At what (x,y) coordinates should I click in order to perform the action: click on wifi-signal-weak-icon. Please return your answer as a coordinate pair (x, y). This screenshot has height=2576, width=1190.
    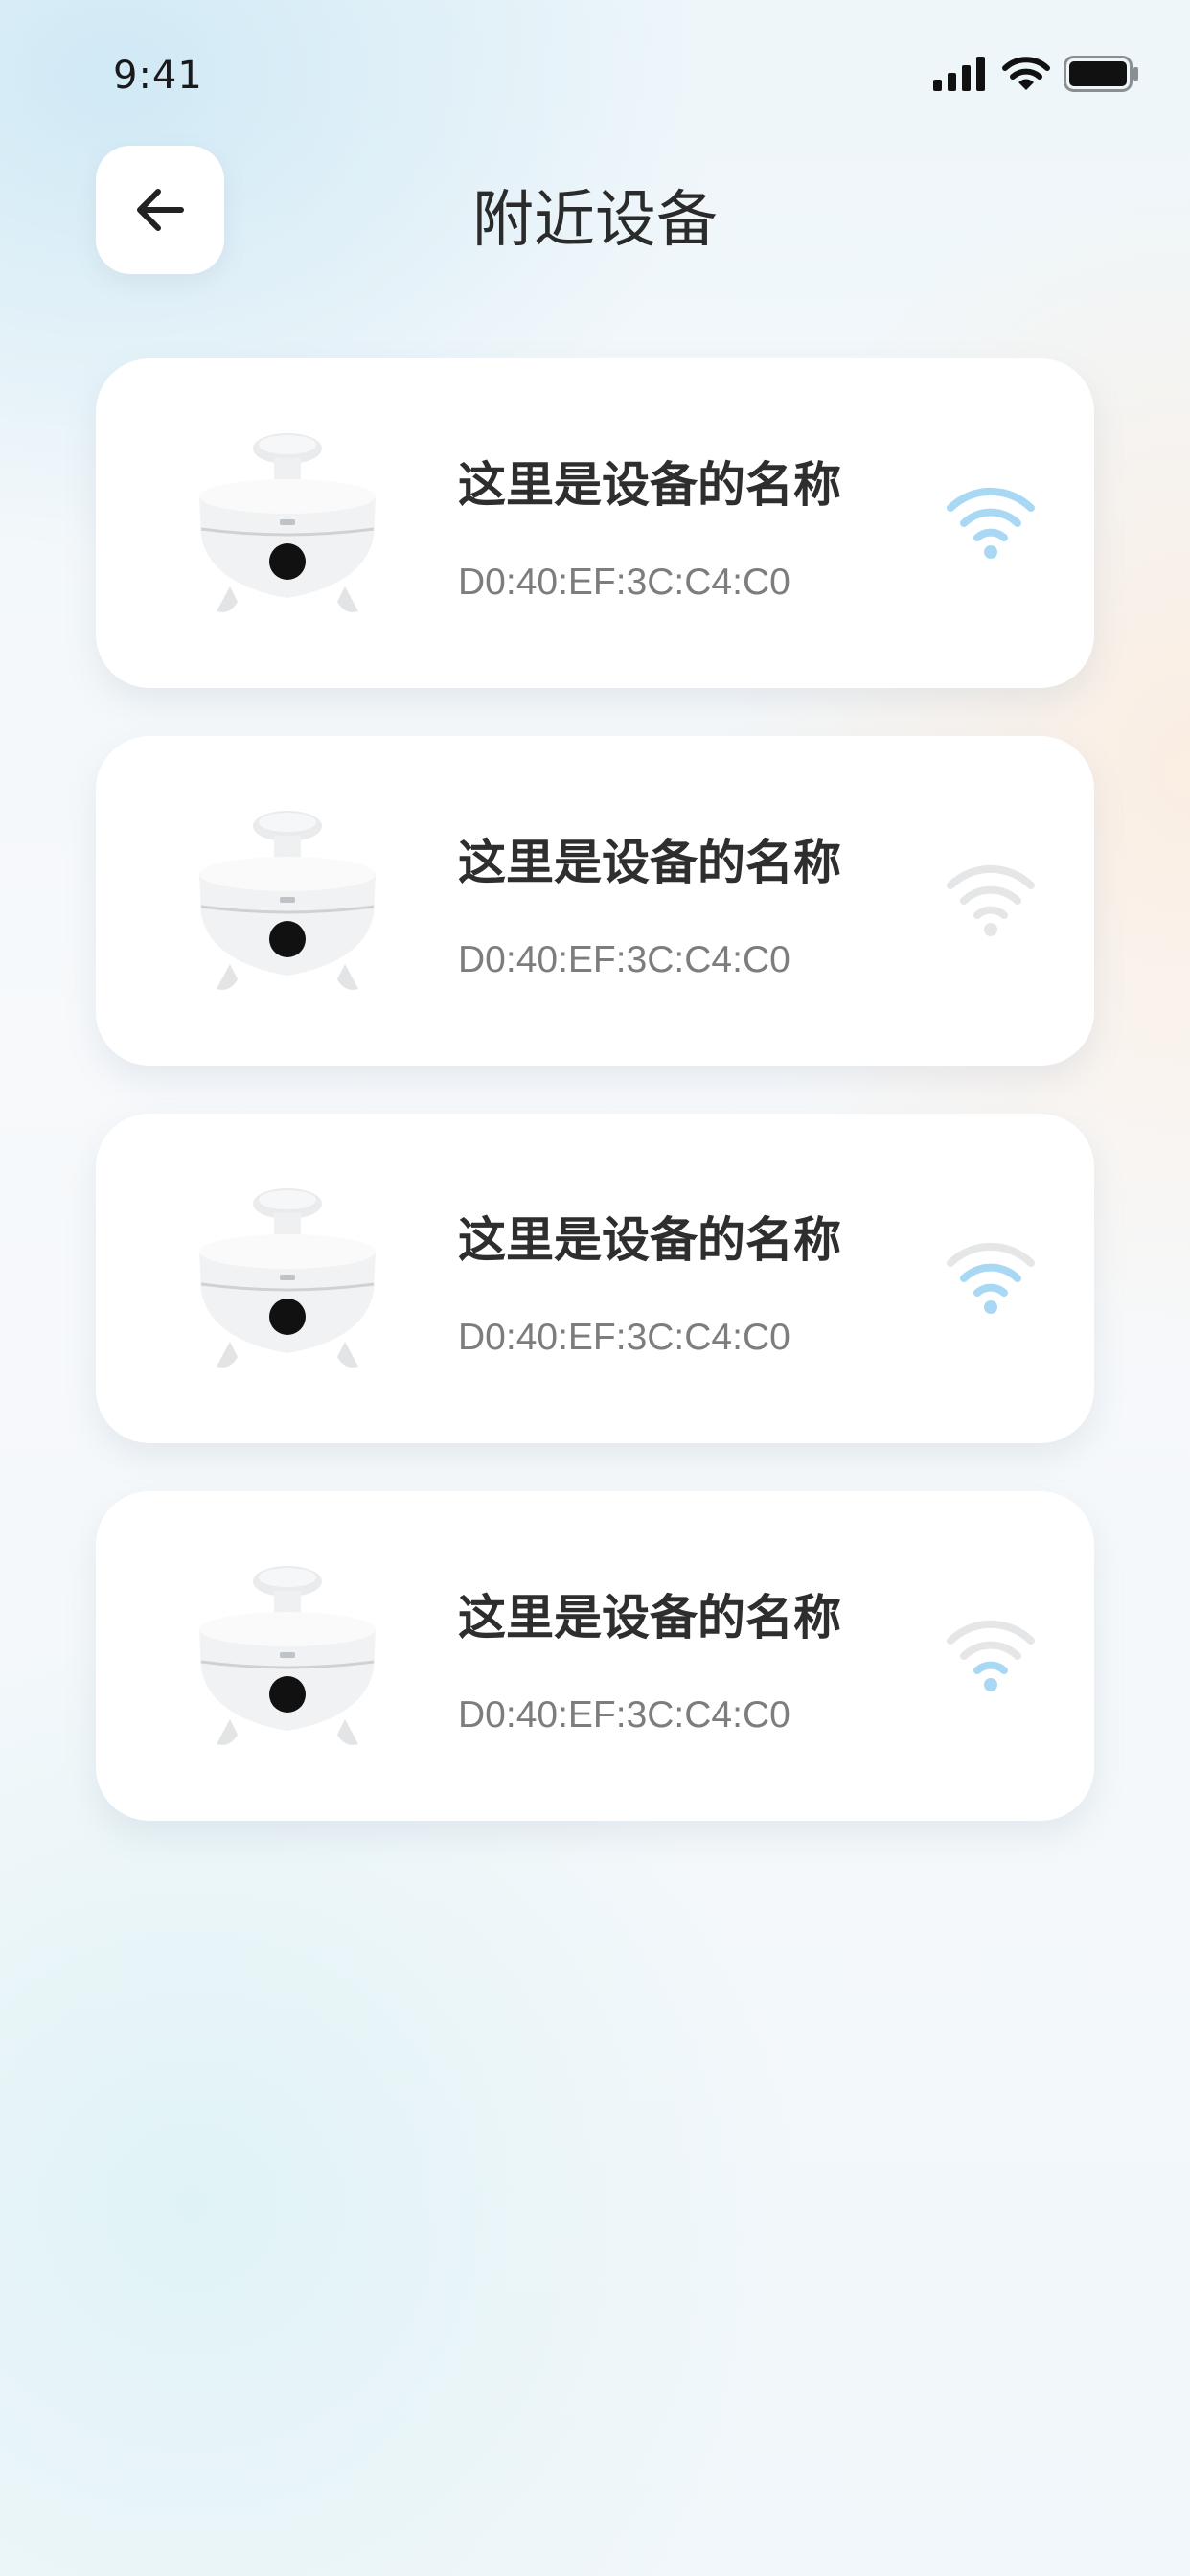
    Looking at the image, I should click on (991, 900).